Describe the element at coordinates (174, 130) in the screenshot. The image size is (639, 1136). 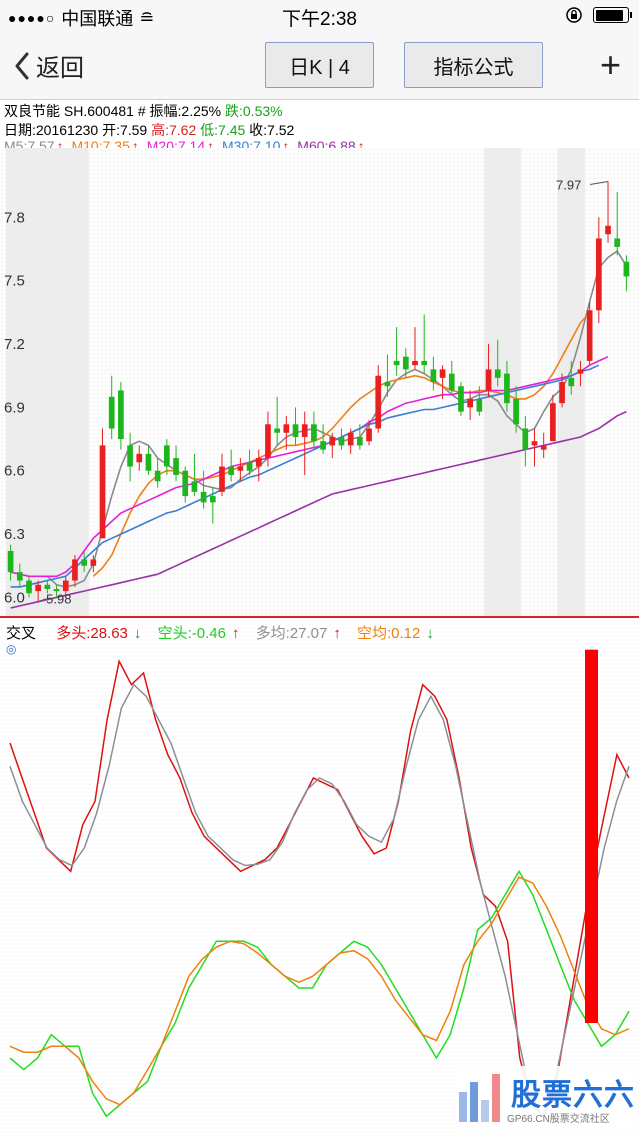
I see `high-price: 高:7.62` at that location.